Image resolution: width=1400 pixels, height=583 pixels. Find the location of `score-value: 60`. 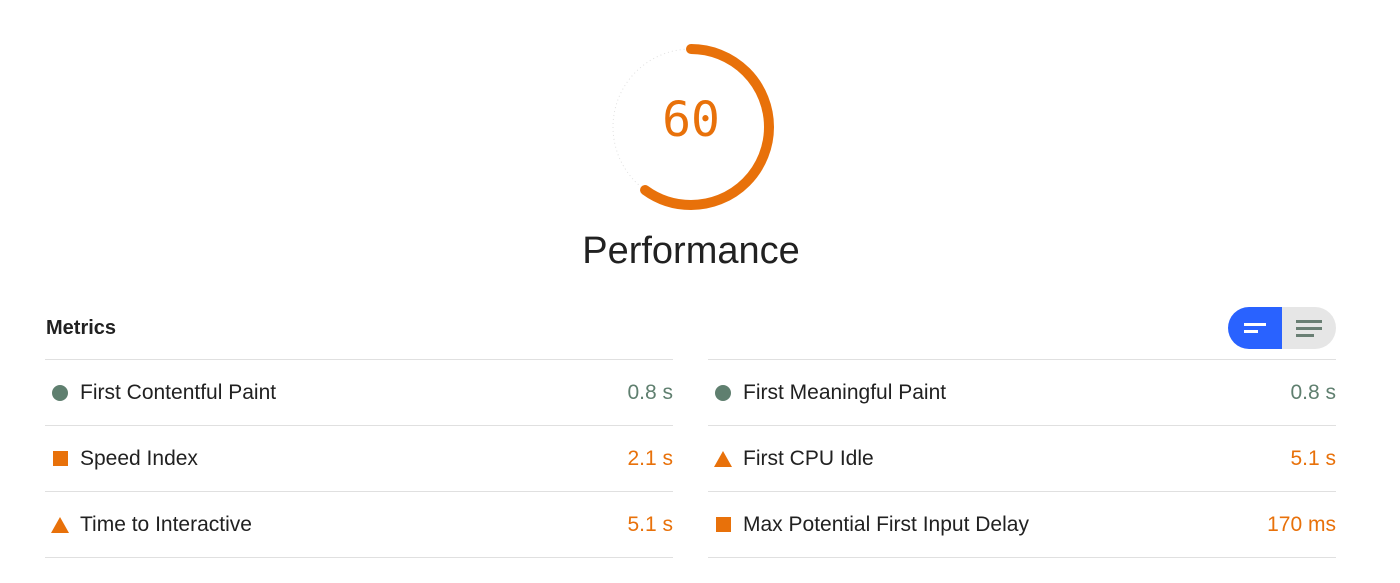

score-value: 60 is located at coordinates (691, 120).